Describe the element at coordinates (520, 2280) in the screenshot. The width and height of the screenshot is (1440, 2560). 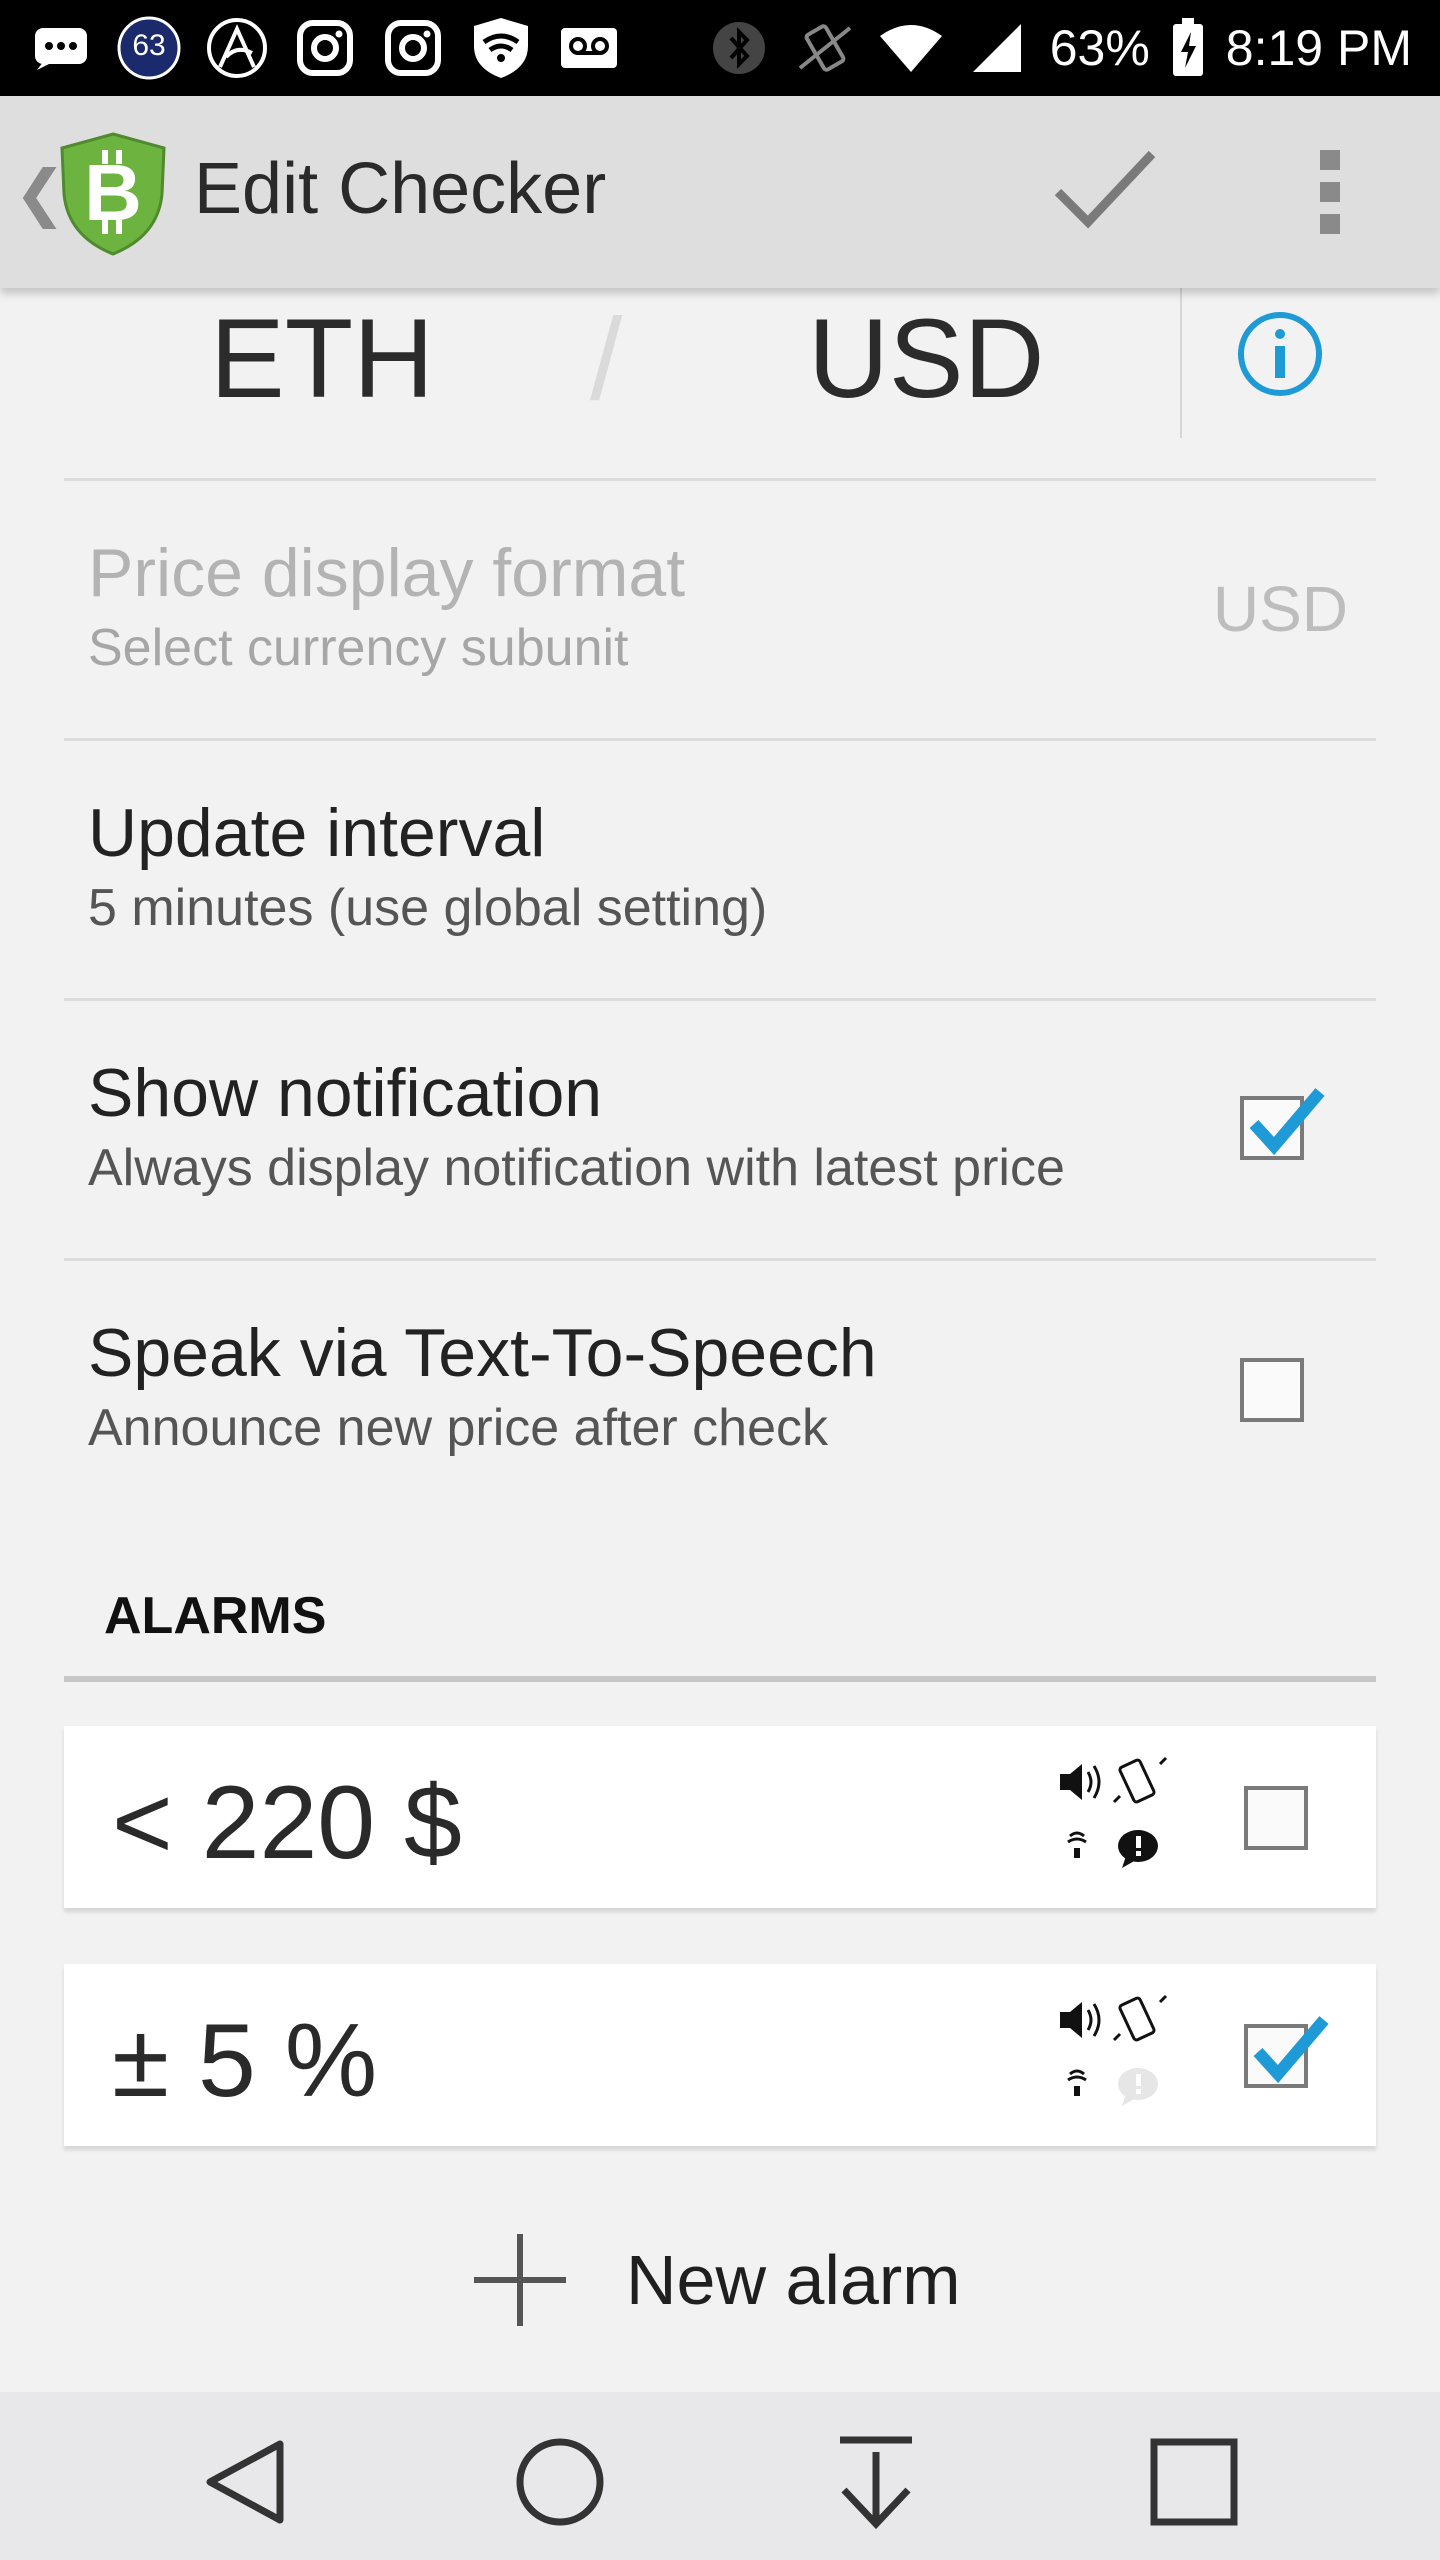
I see `plus-icon` at that location.